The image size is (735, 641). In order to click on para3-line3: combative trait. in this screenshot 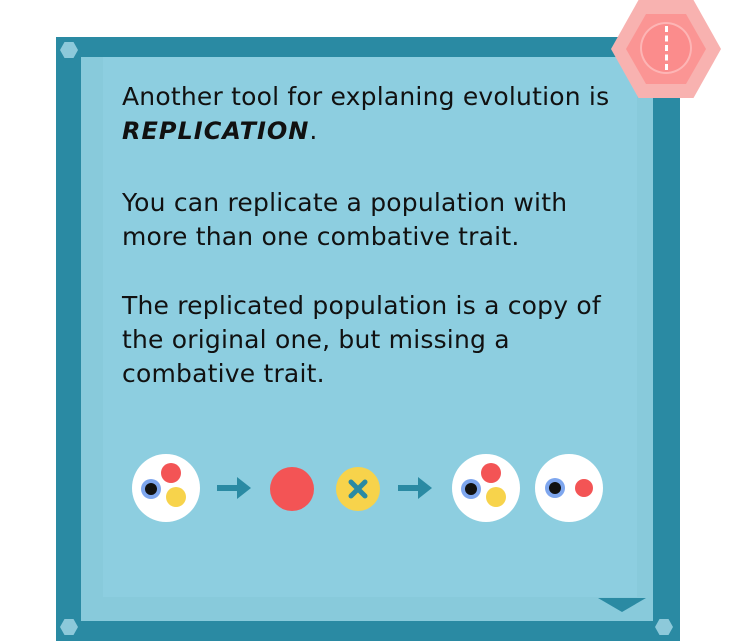, I will do `click(223, 373)`.